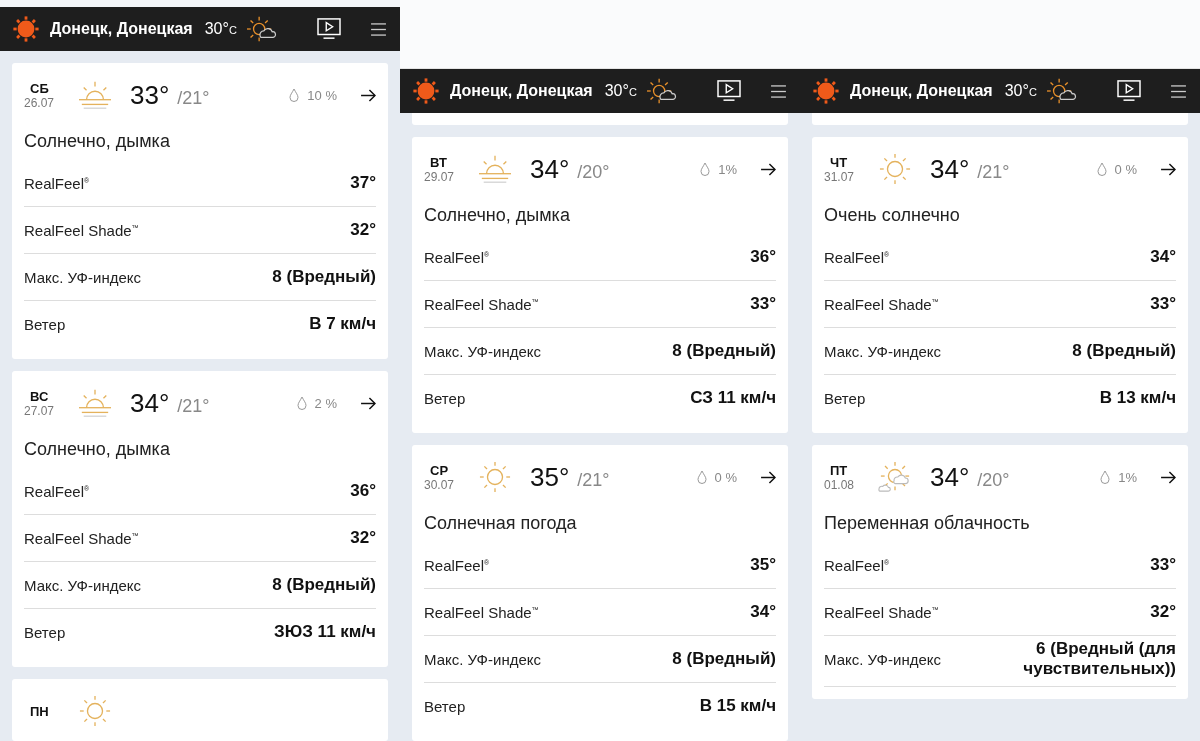  What do you see at coordinates (363, 183) in the screenshot?
I see `detail-value: 37°` at bounding box center [363, 183].